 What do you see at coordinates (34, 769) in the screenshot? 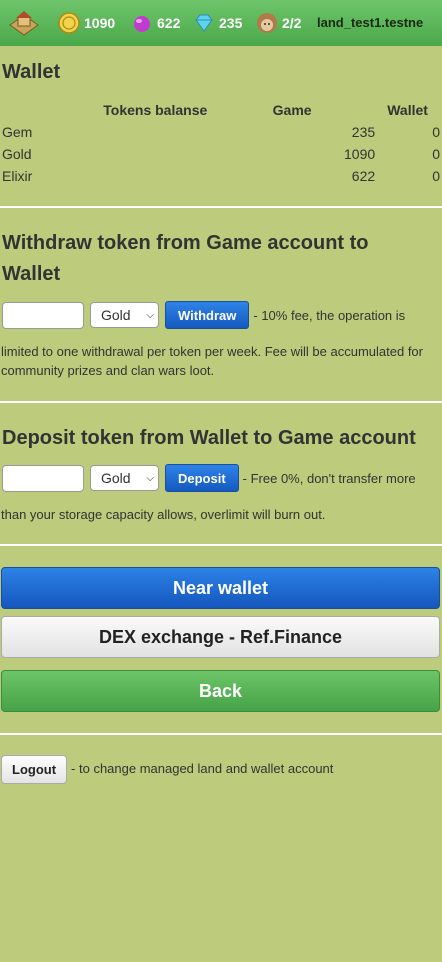
I see `logout-button: Logout` at bounding box center [34, 769].